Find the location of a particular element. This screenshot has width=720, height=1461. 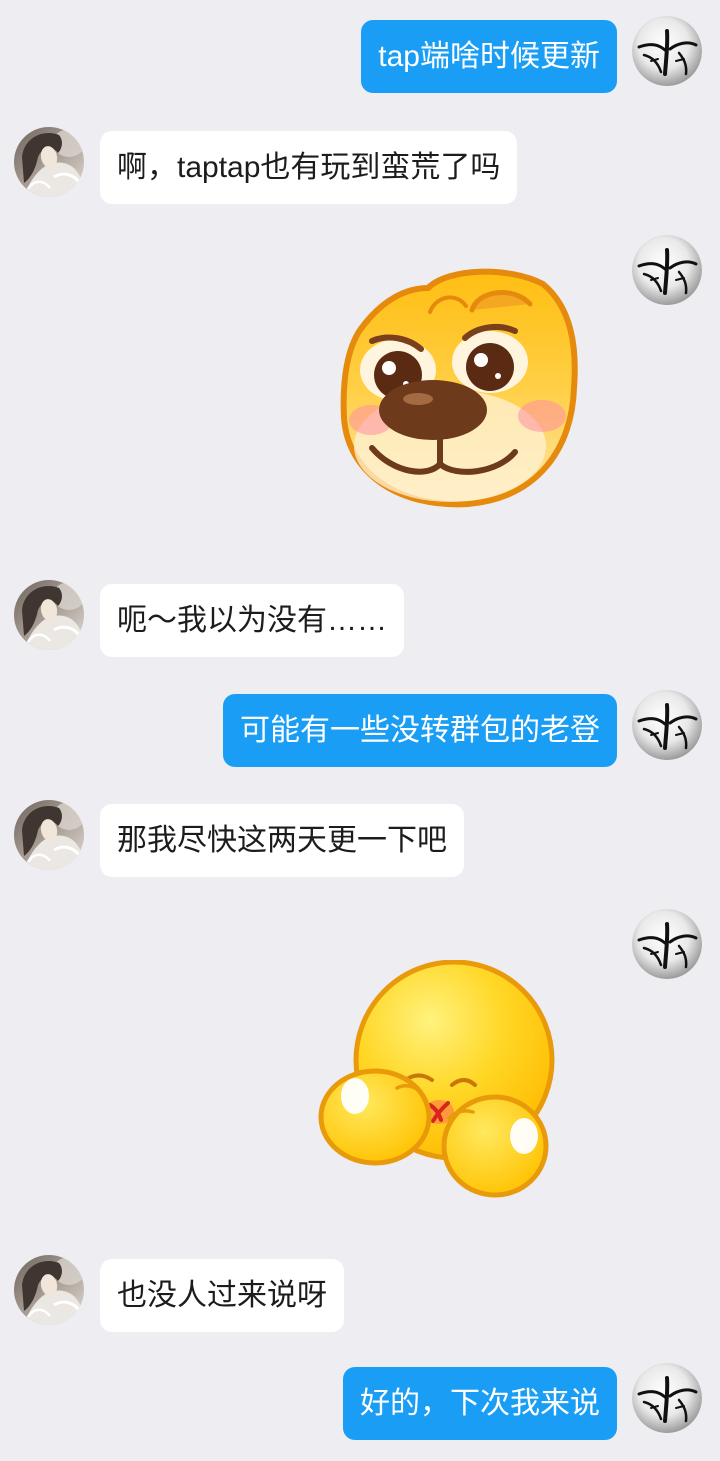

dog-face-sticker-icon is located at coordinates (458, 388).